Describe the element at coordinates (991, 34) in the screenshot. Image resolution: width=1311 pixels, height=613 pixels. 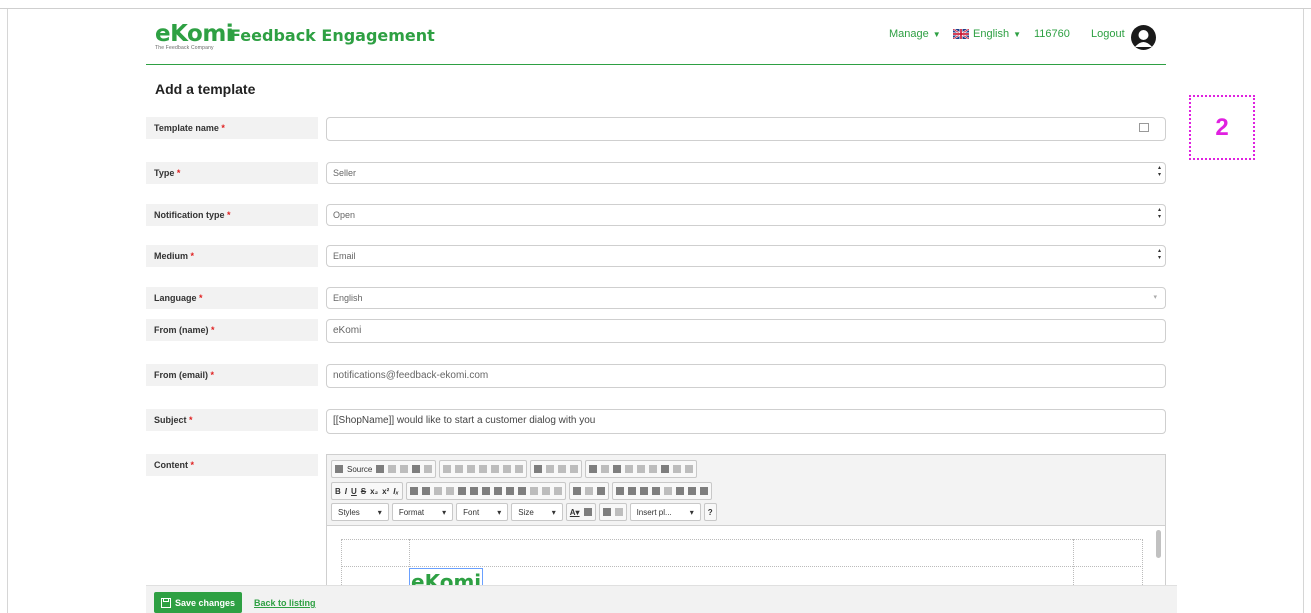
I see `language-label: English` at that location.